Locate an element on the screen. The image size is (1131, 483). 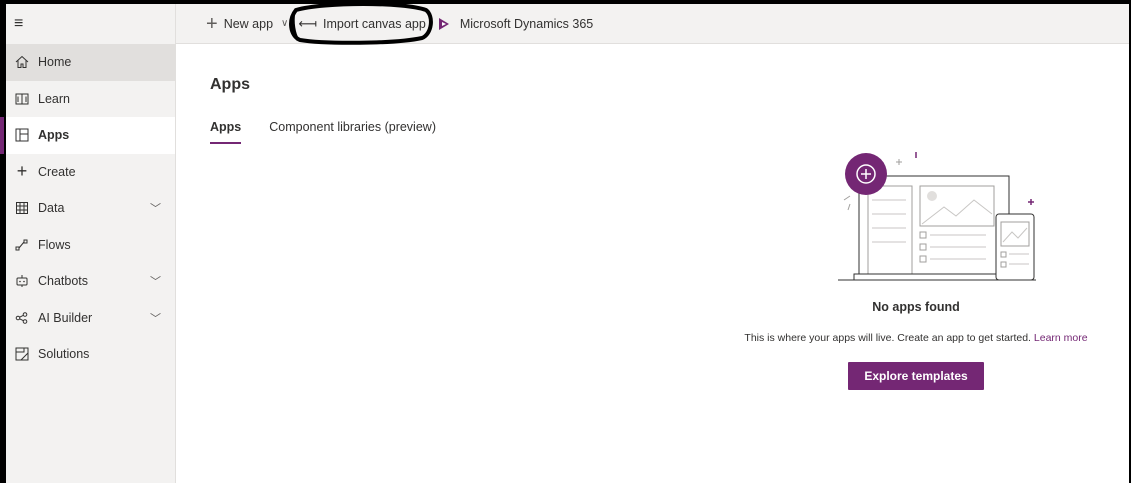
table-icon is located at coordinates (22, 208).